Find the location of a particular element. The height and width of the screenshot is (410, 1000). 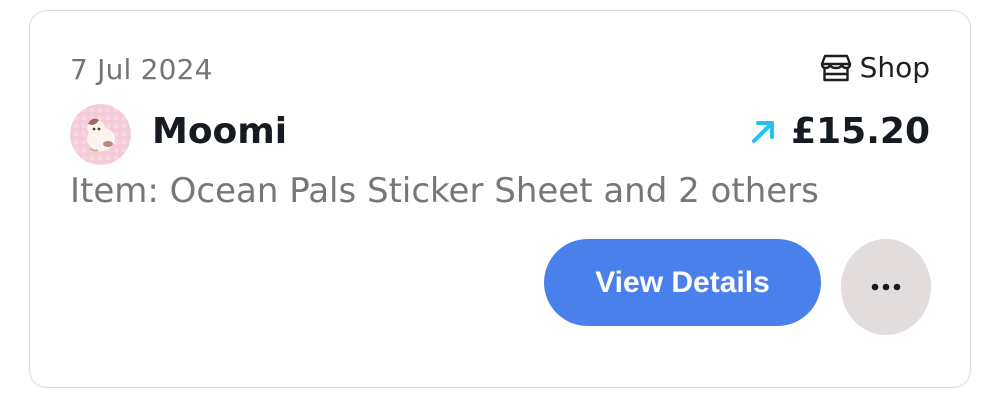

more-options-button is located at coordinates (886, 287).